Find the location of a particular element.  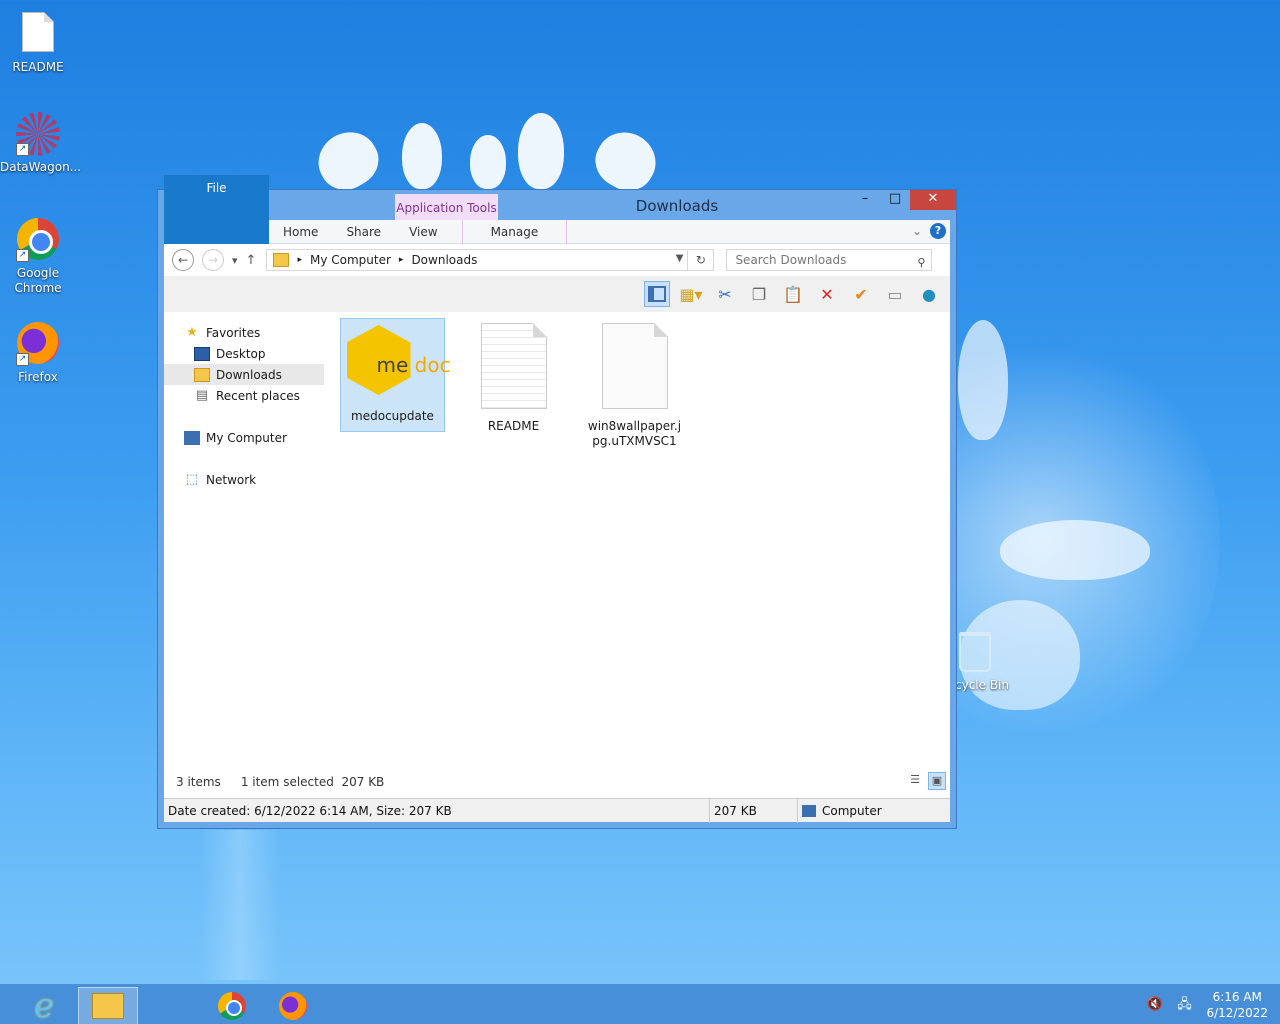

details-view-icon: ☰ is located at coordinates (915, 781).